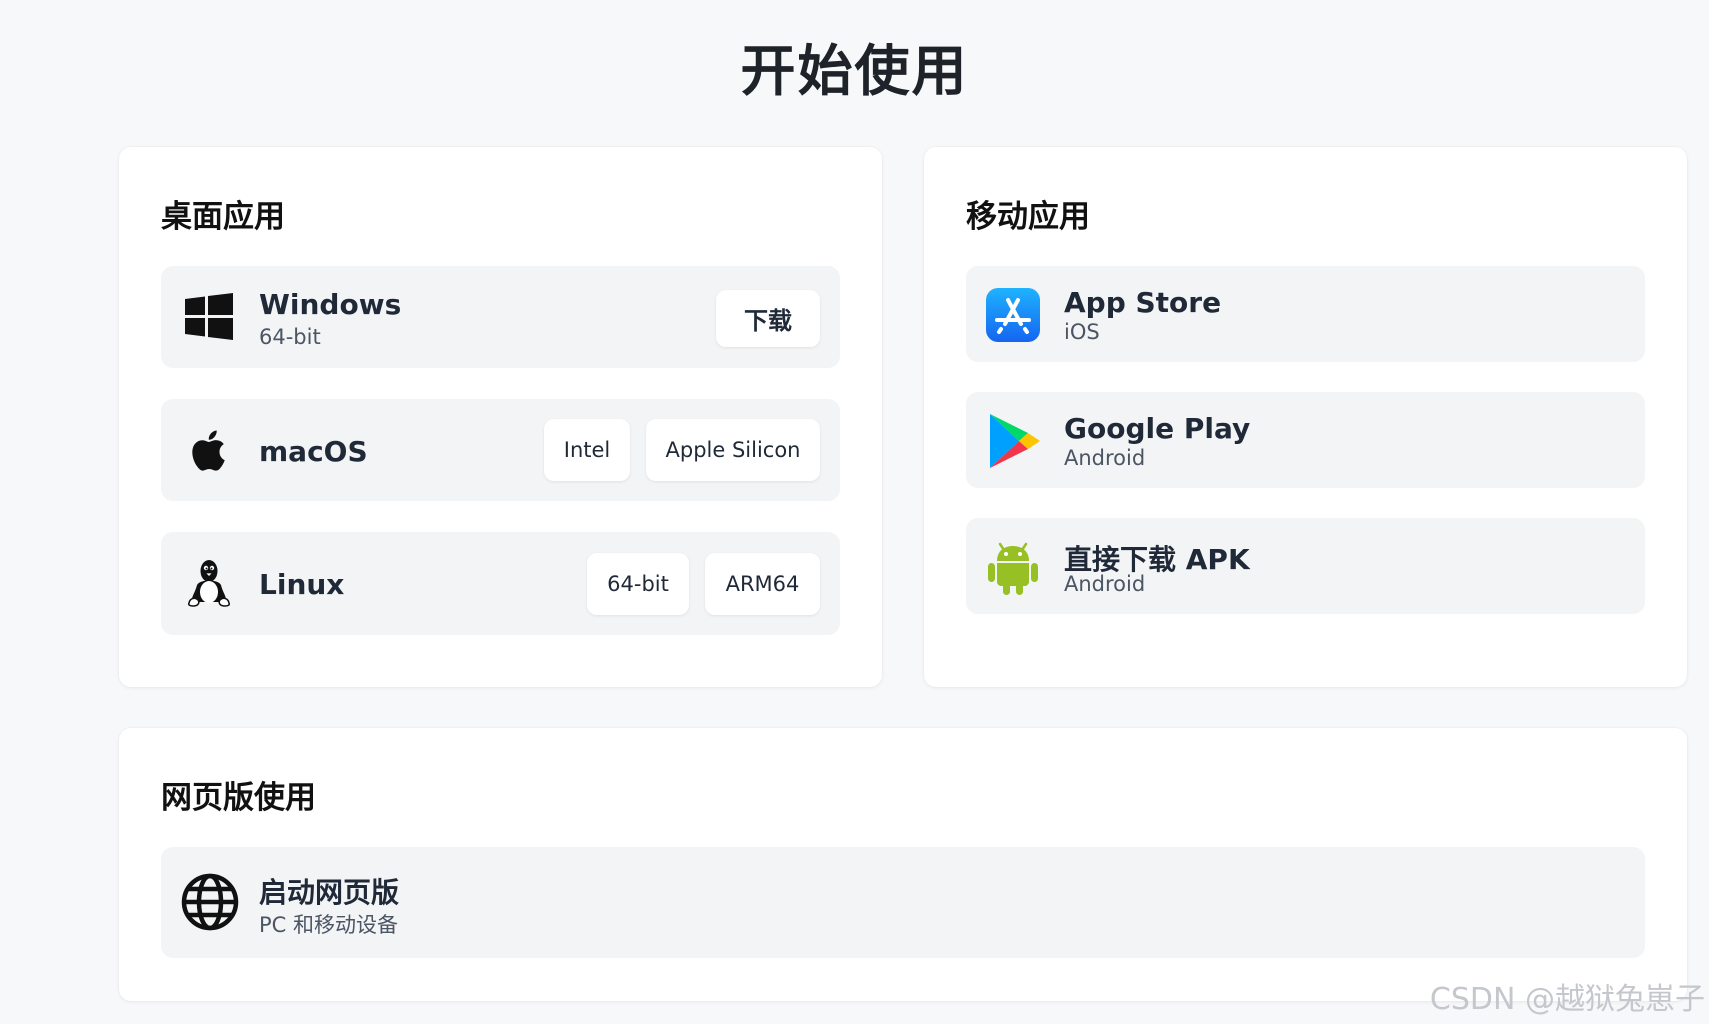 The width and height of the screenshot is (1709, 1024). I want to click on linux-row: Linux 64-bit ARM64, so click(500, 583).